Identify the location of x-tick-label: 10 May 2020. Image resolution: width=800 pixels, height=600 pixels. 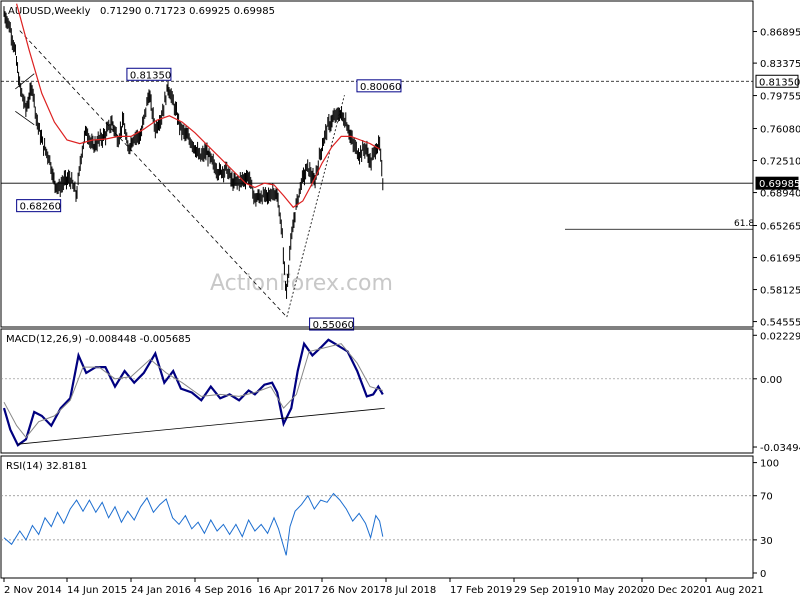
(610, 590).